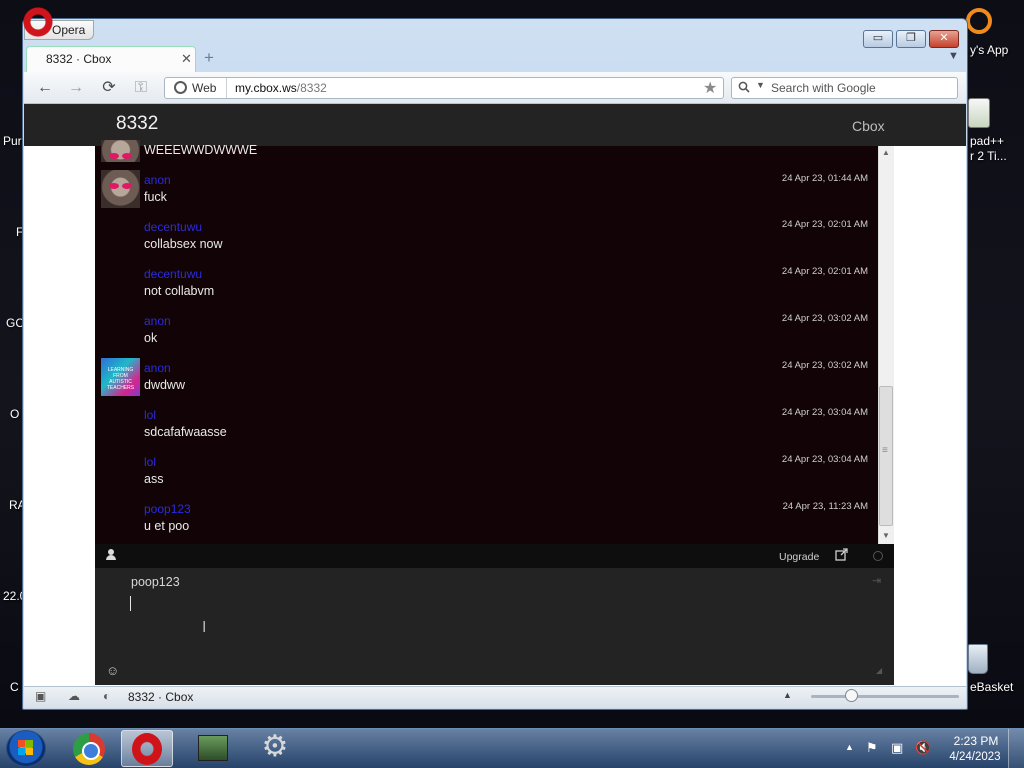 The width and height of the screenshot is (1024, 768). Describe the element at coordinates (155, 197) in the screenshot. I see `message-text: fuck` at that location.